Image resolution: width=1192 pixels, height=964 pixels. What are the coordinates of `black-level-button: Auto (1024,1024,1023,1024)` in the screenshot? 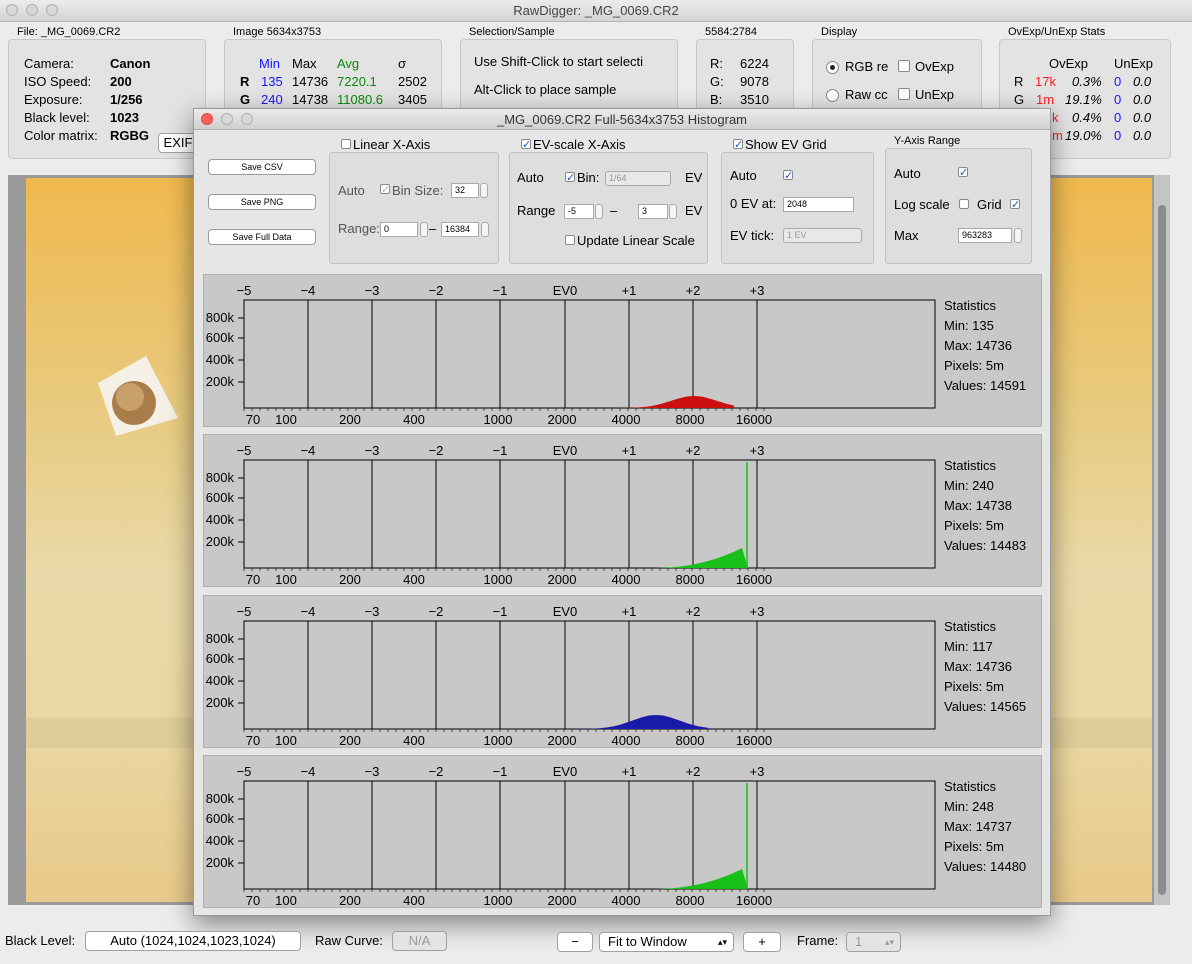 It's located at (193, 941).